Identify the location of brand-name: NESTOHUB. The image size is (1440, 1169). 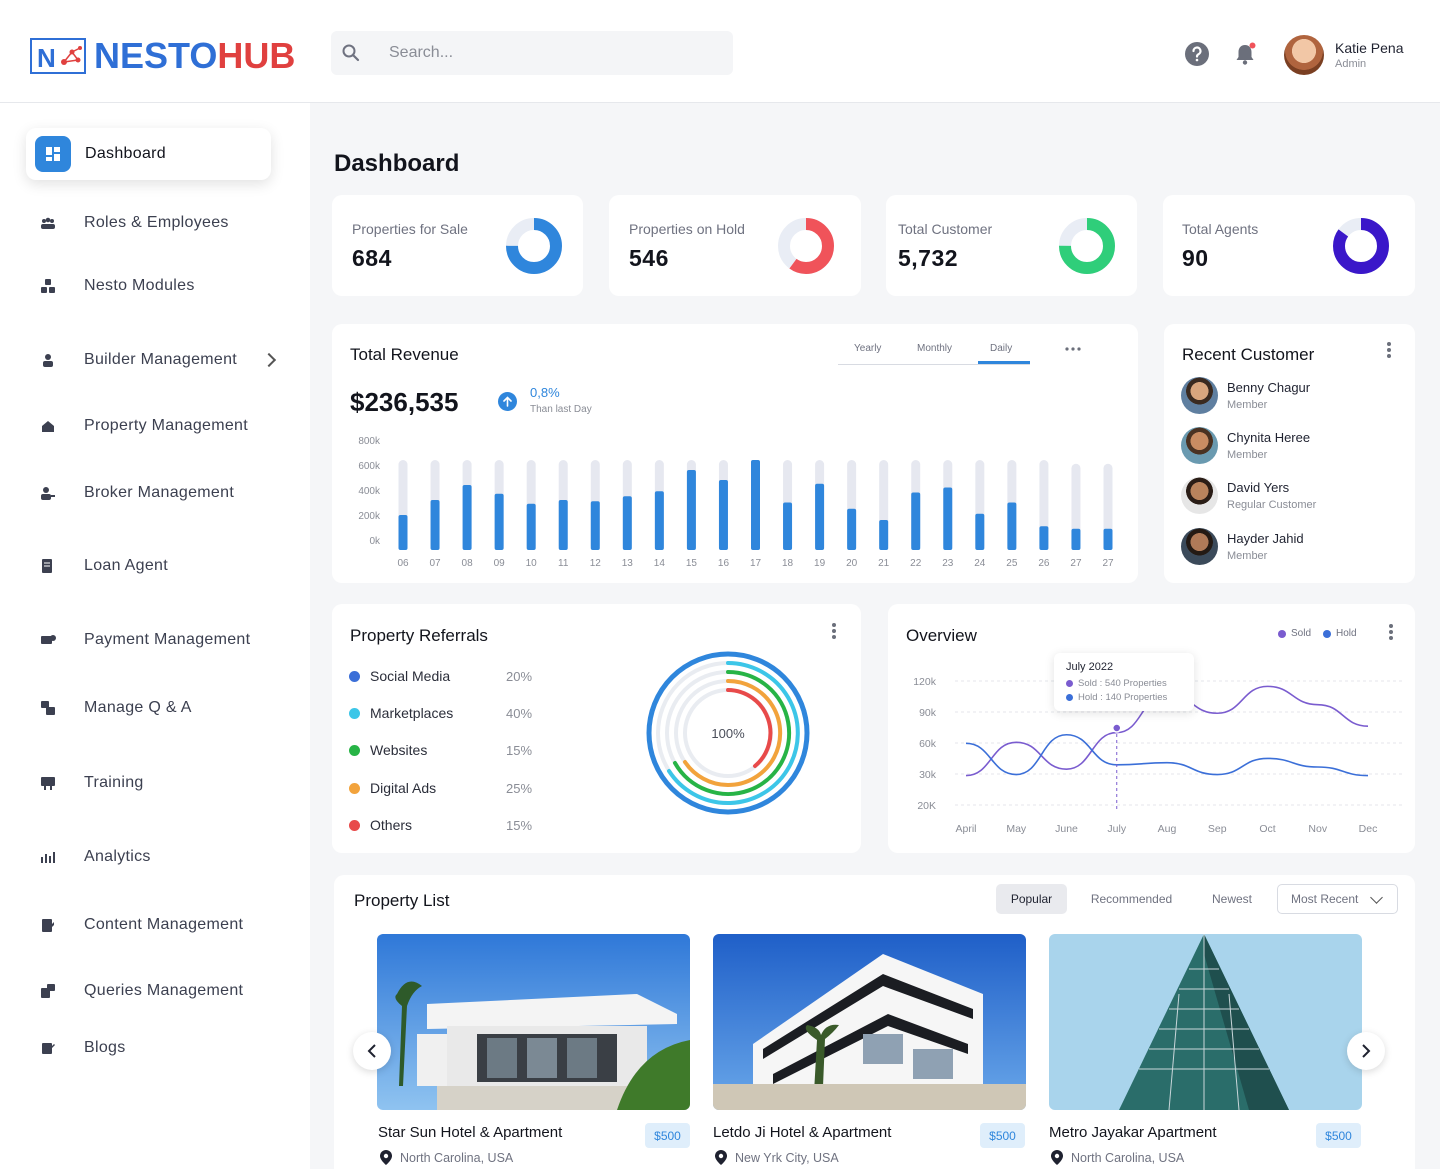
(194, 56).